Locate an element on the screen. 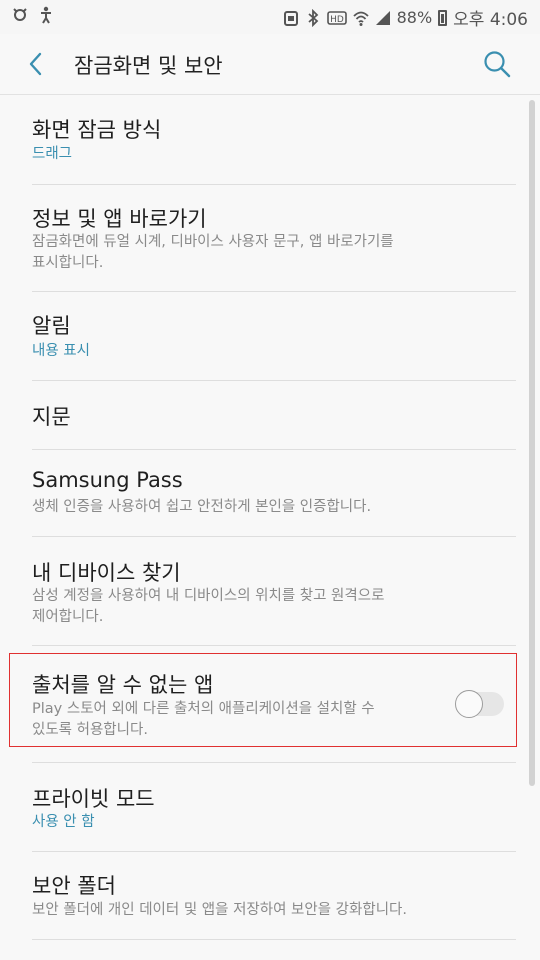 The width and height of the screenshot is (540, 960). item-subtitle: 생체 인증을 사용하여 쉽고 안전하게 본인을 인증합니다. is located at coordinates (202, 507).